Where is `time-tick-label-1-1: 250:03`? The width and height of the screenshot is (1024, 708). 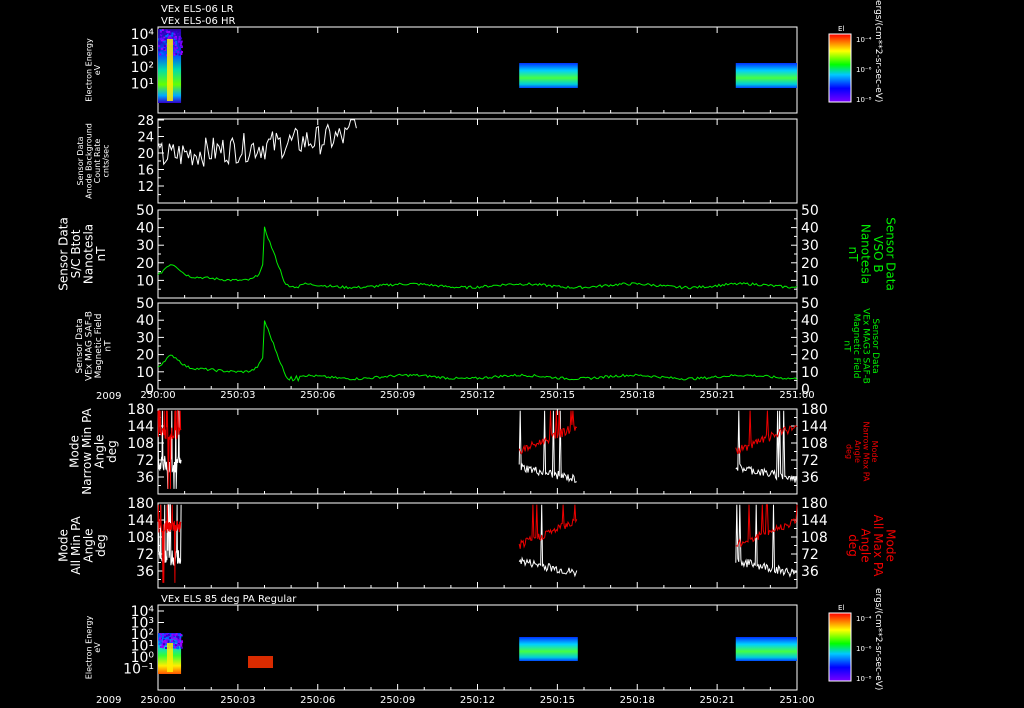 time-tick-label-1-1: 250:03 is located at coordinates (237, 700).